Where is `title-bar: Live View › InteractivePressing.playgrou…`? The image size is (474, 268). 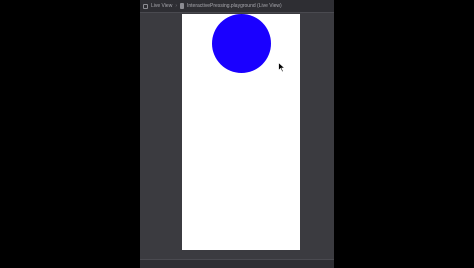
title-bar: Live View › InteractivePressing.playgrou… is located at coordinates (237, 6).